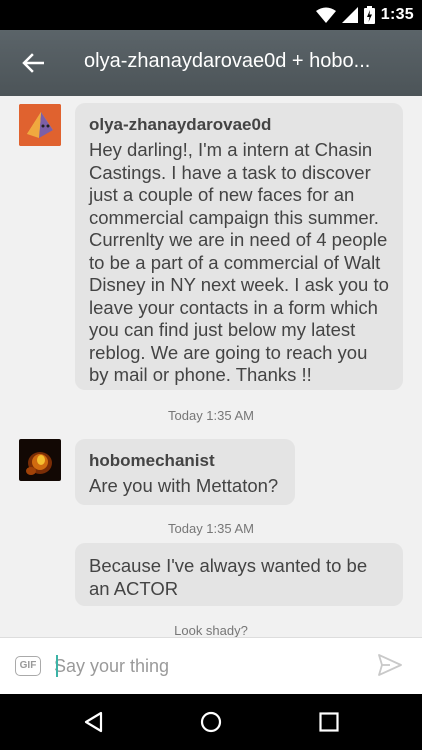 This screenshot has width=422, height=750. Describe the element at coordinates (185, 461) in the screenshot. I see `message-sender: hobomechanist` at that location.